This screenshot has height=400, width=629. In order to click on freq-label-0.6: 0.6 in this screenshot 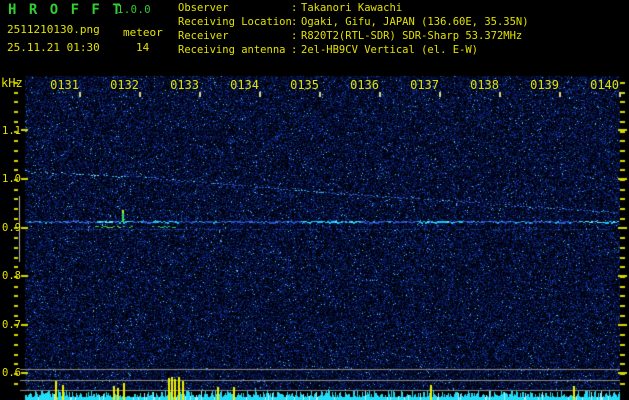, I will do `click(11, 373)`.